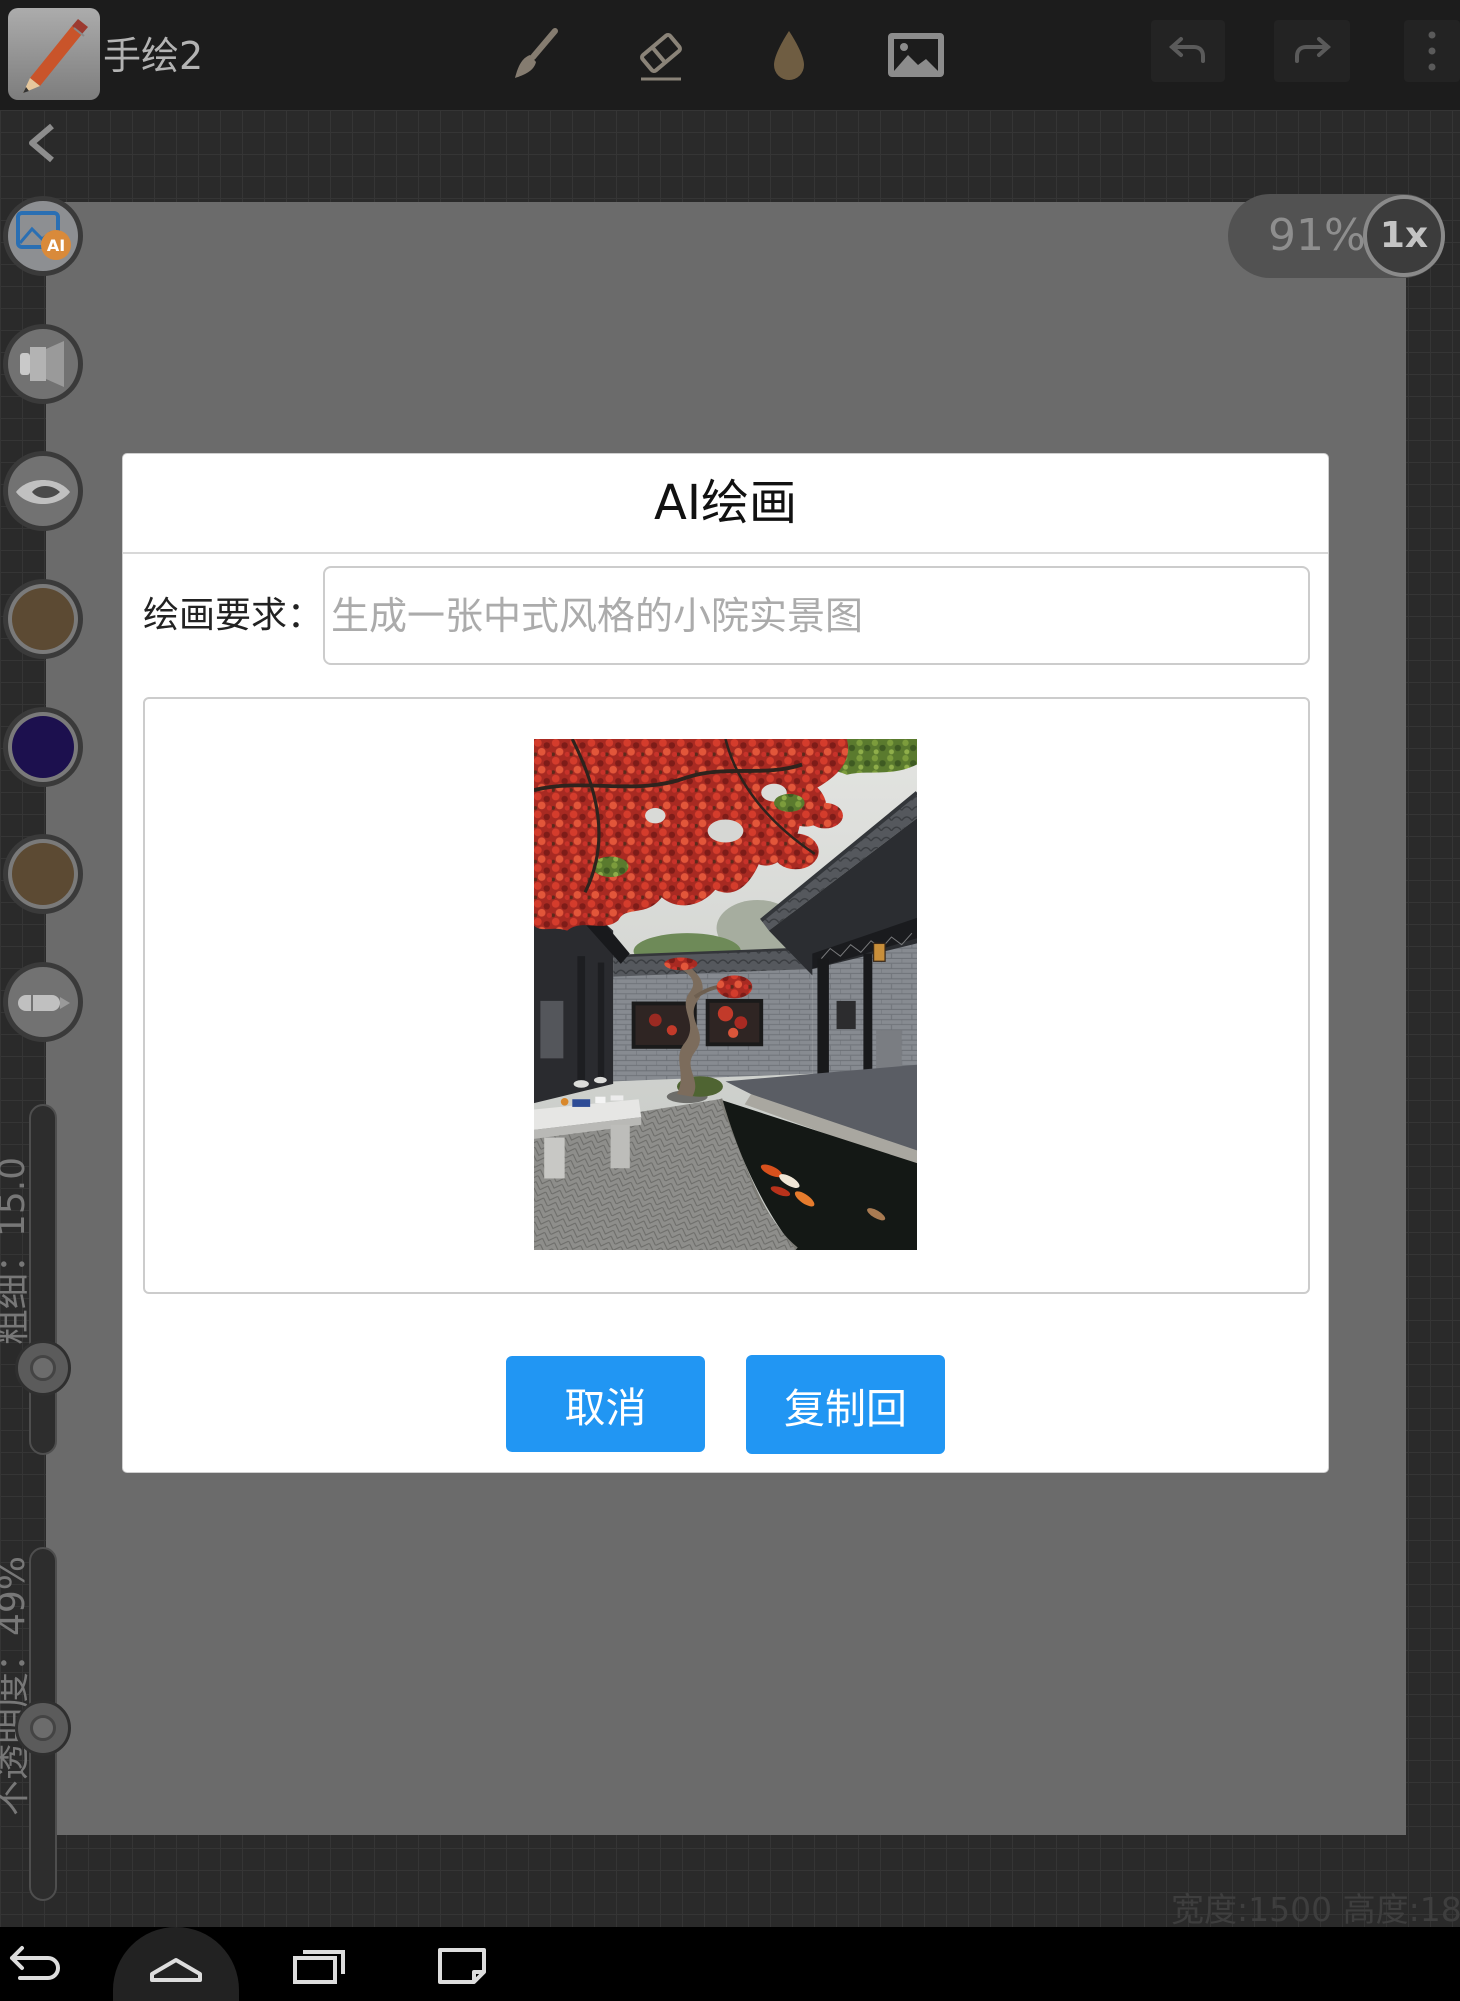 The image size is (1460, 2001). Describe the element at coordinates (1315, 1909) in the screenshot. I see `canvas-size-info: 宽度:1500 高度:1800` at that location.